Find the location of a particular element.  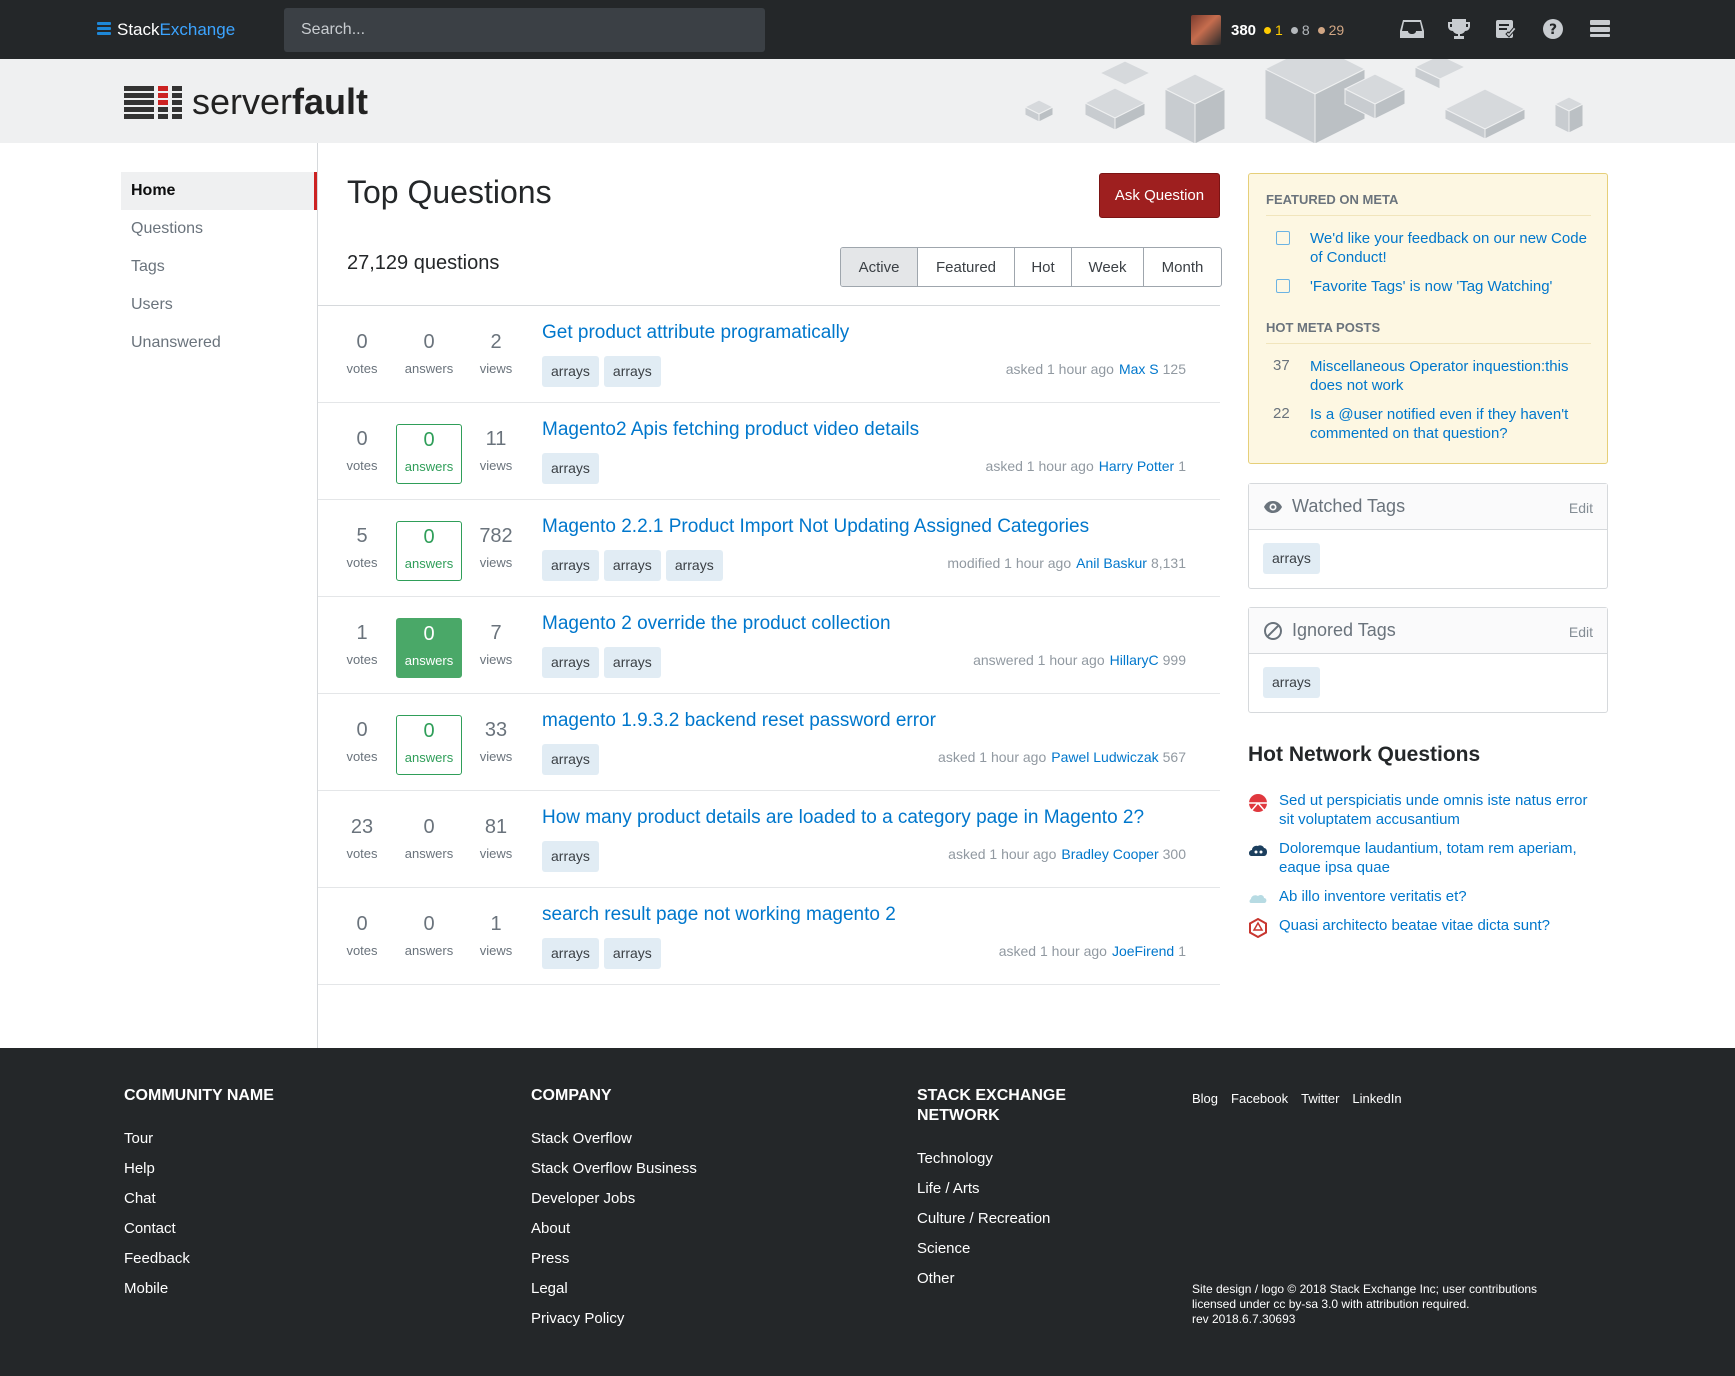

user-card: 380 1 8 29 is located at coordinates (1267, 30).